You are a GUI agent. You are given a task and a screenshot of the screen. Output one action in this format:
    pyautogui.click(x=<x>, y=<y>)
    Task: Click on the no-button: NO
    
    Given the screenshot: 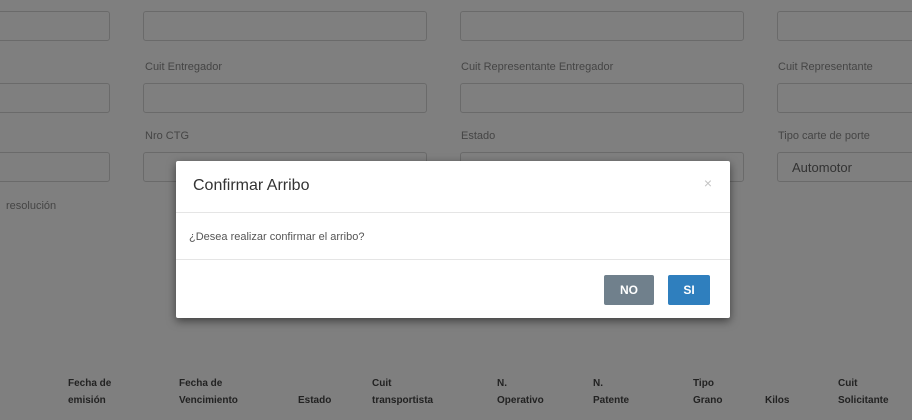 What is the action you would take?
    pyautogui.click(x=629, y=290)
    